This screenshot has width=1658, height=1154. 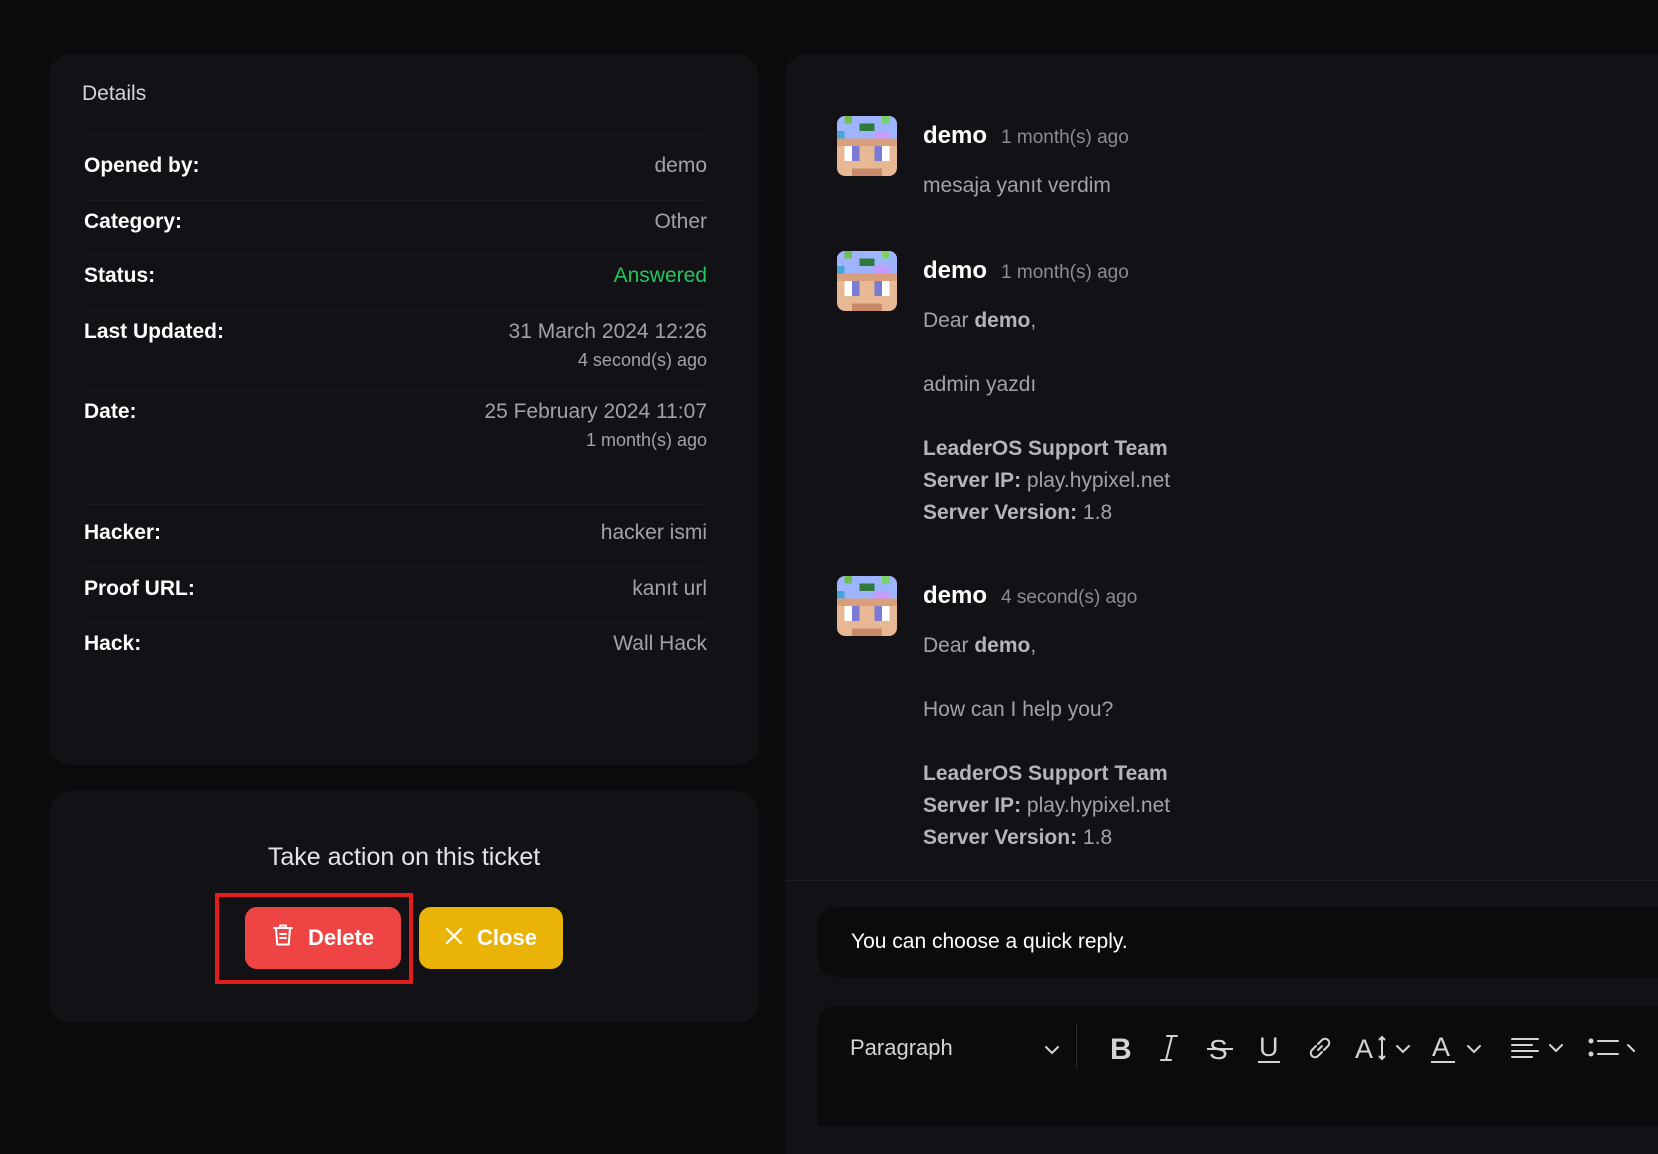 I want to click on last-updated-date: 31 March 2024 12:26, so click(x=607, y=331).